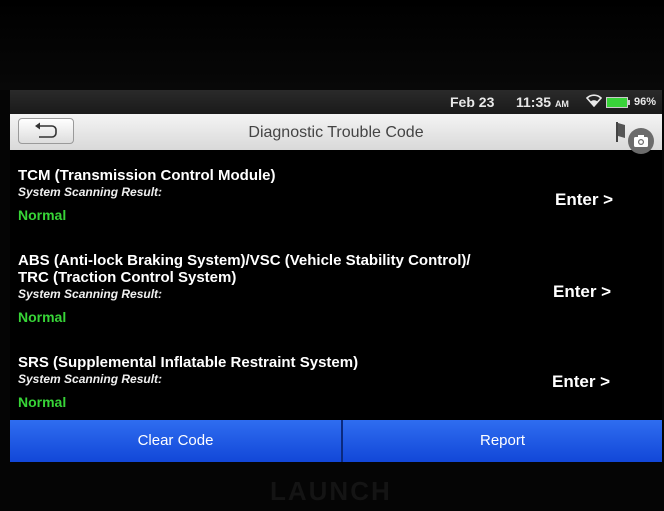 Image resolution: width=664 pixels, height=511 pixels. What do you see at coordinates (645, 102) in the screenshot?
I see `battery-percent: 96%` at bounding box center [645, 102].